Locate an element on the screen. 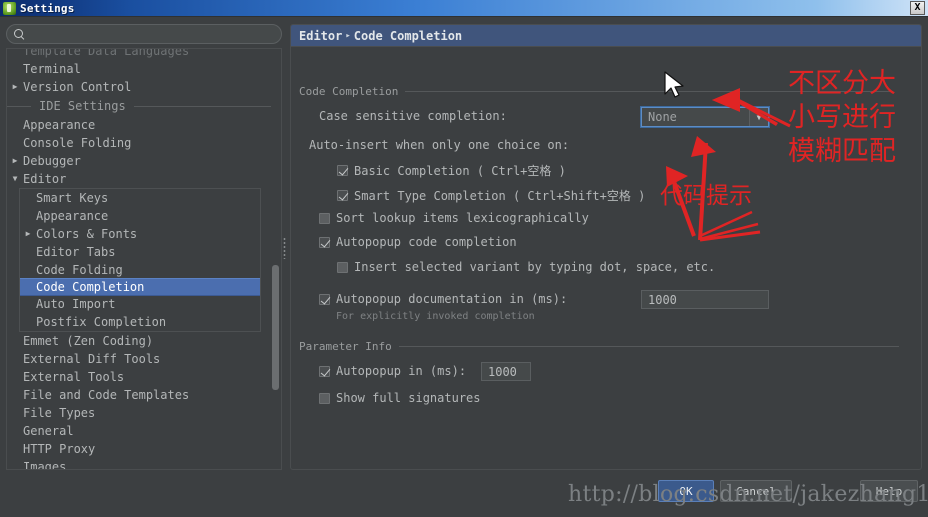  autopopup-doc-value: 1000 is located at coordinates (662, 299).